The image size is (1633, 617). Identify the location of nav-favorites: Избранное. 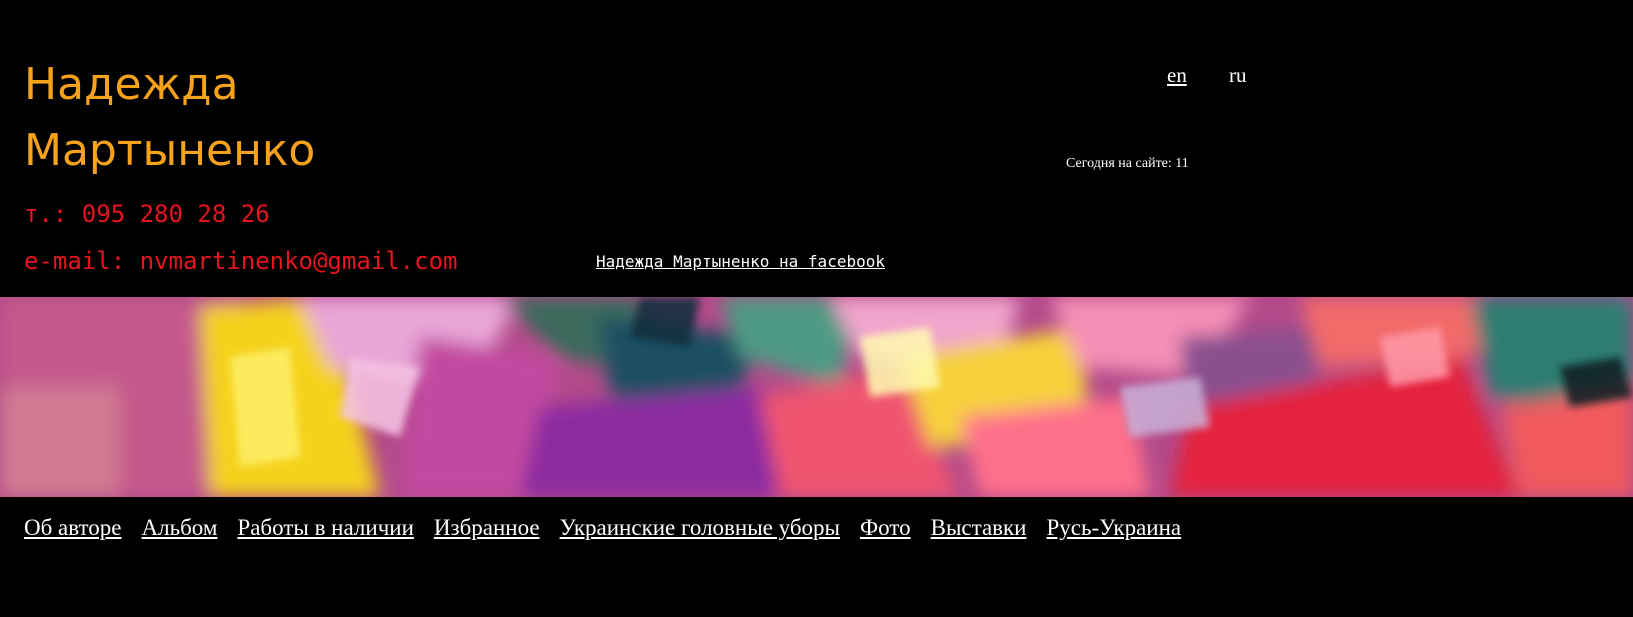
(487, 528).